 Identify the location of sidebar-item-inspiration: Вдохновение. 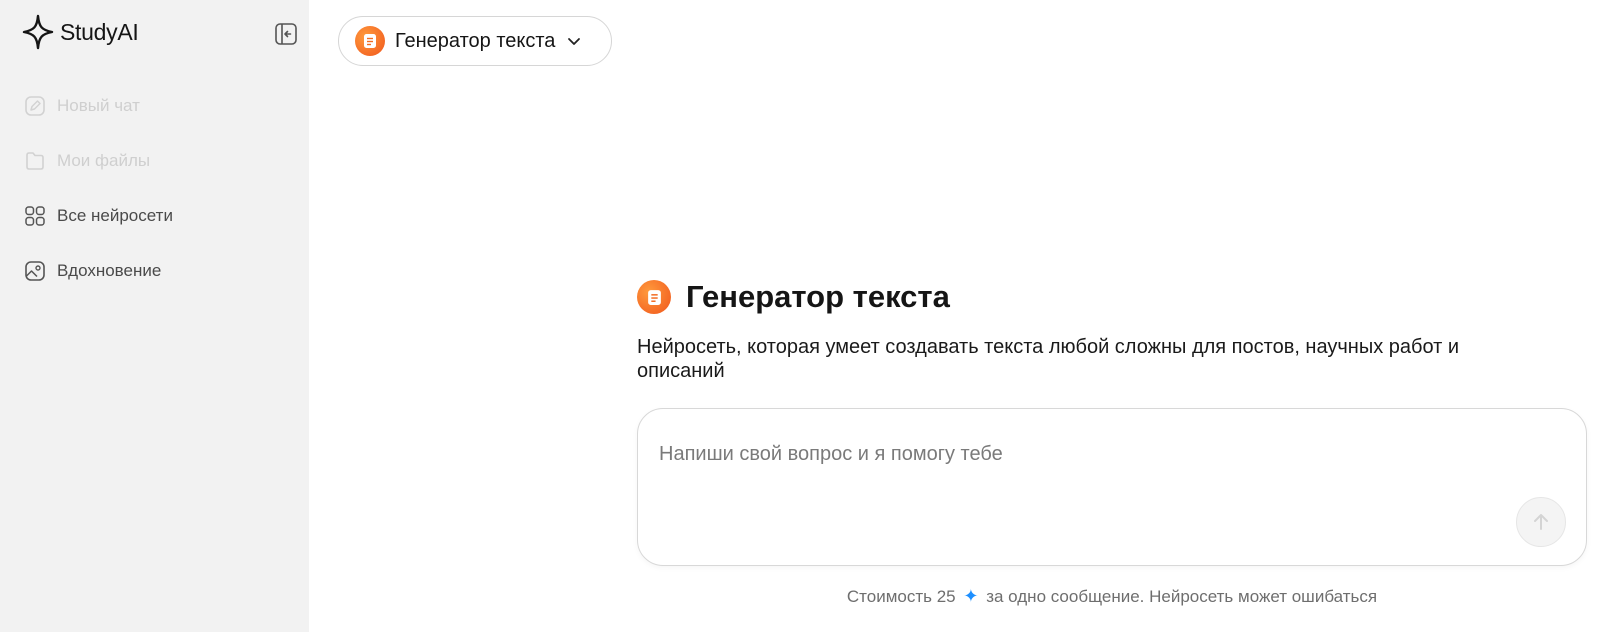
(98, 271).